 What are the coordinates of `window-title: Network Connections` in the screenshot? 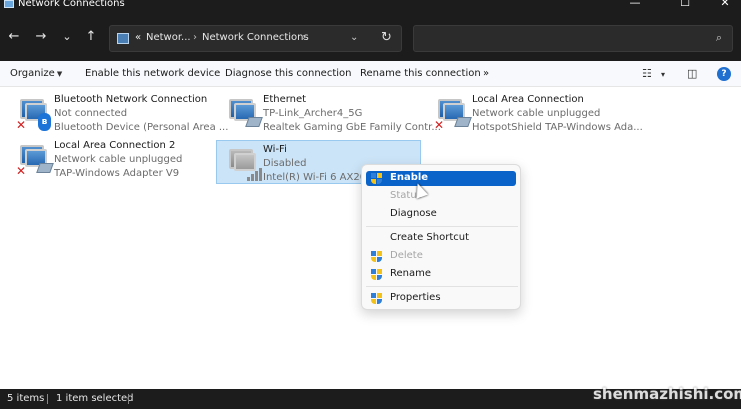 It's located at (71, 4).